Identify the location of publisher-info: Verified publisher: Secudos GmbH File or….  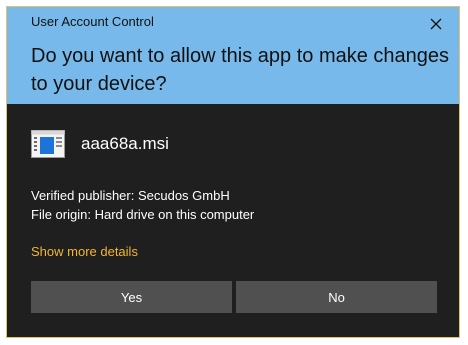
(142, 205).